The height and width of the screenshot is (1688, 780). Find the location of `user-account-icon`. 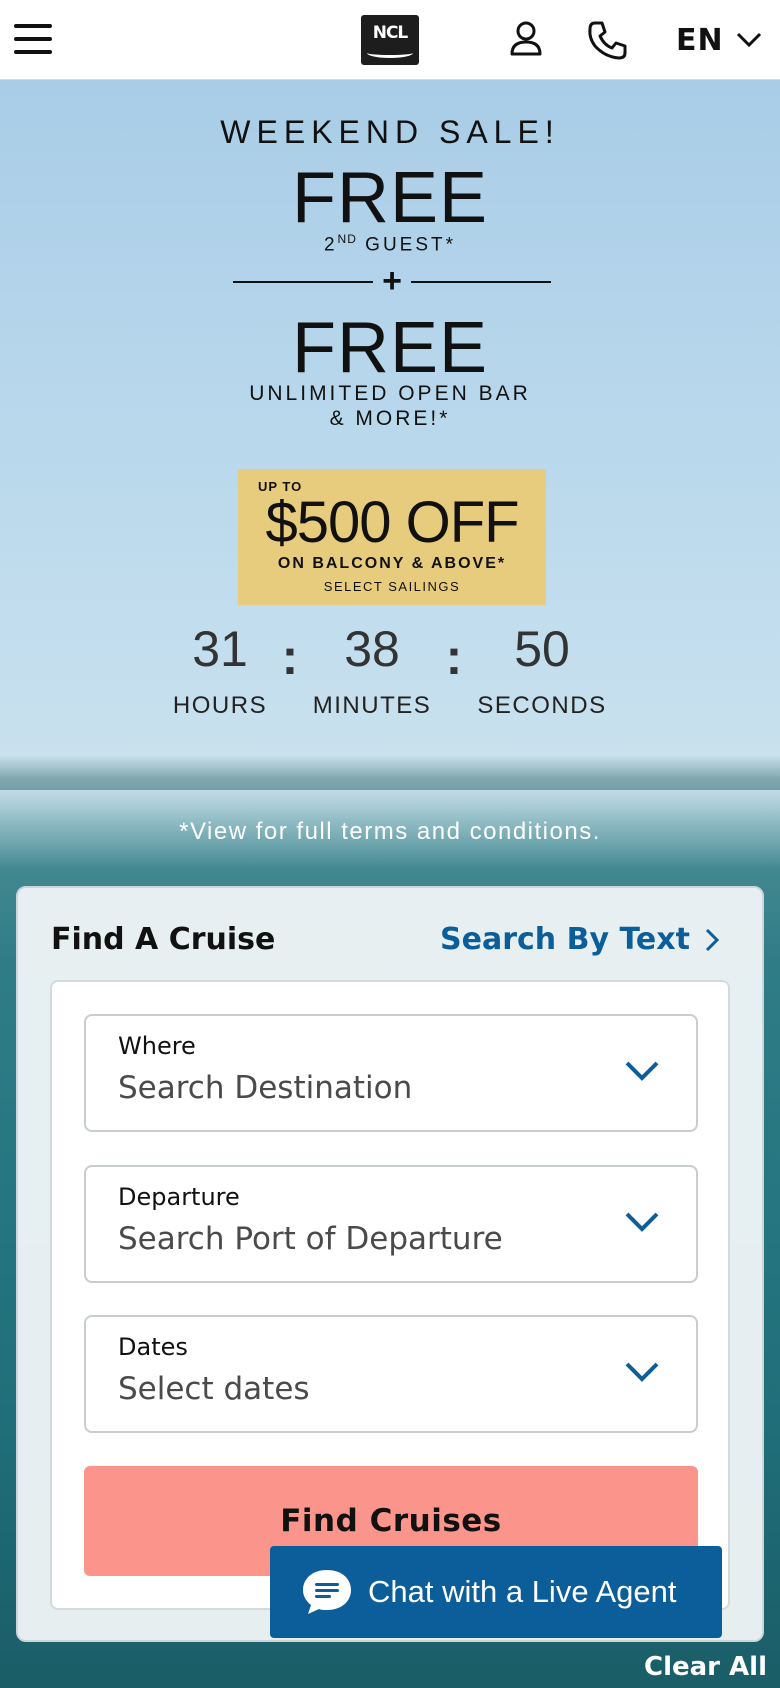

user-account-icon is located at coordinates (526, 40).